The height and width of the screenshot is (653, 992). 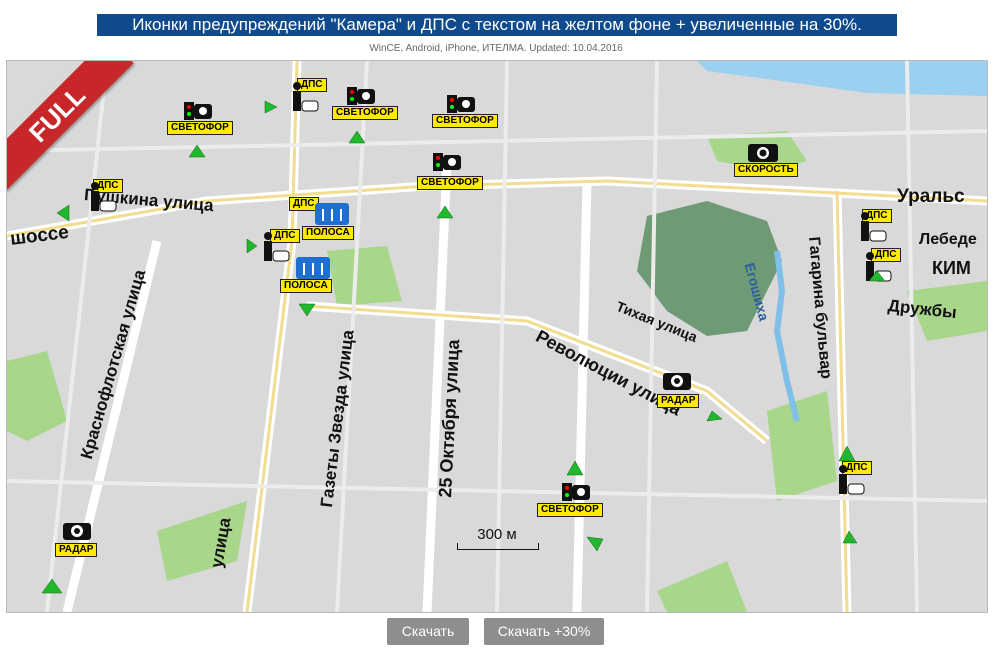 What do you see at coordinates (497, 534) in the screenshot?
I see `scale-label: 300 м` at bounding box center [497, 534].